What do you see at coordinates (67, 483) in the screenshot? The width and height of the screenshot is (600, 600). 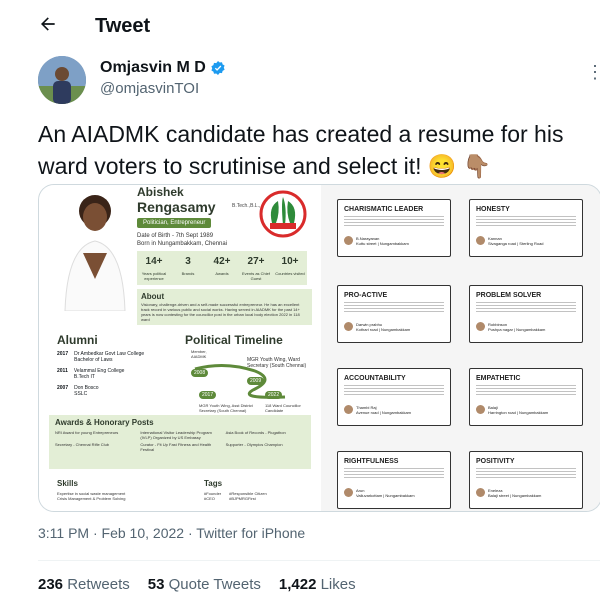 I see `skills-title: Skills` at bounding box center [67, 483].